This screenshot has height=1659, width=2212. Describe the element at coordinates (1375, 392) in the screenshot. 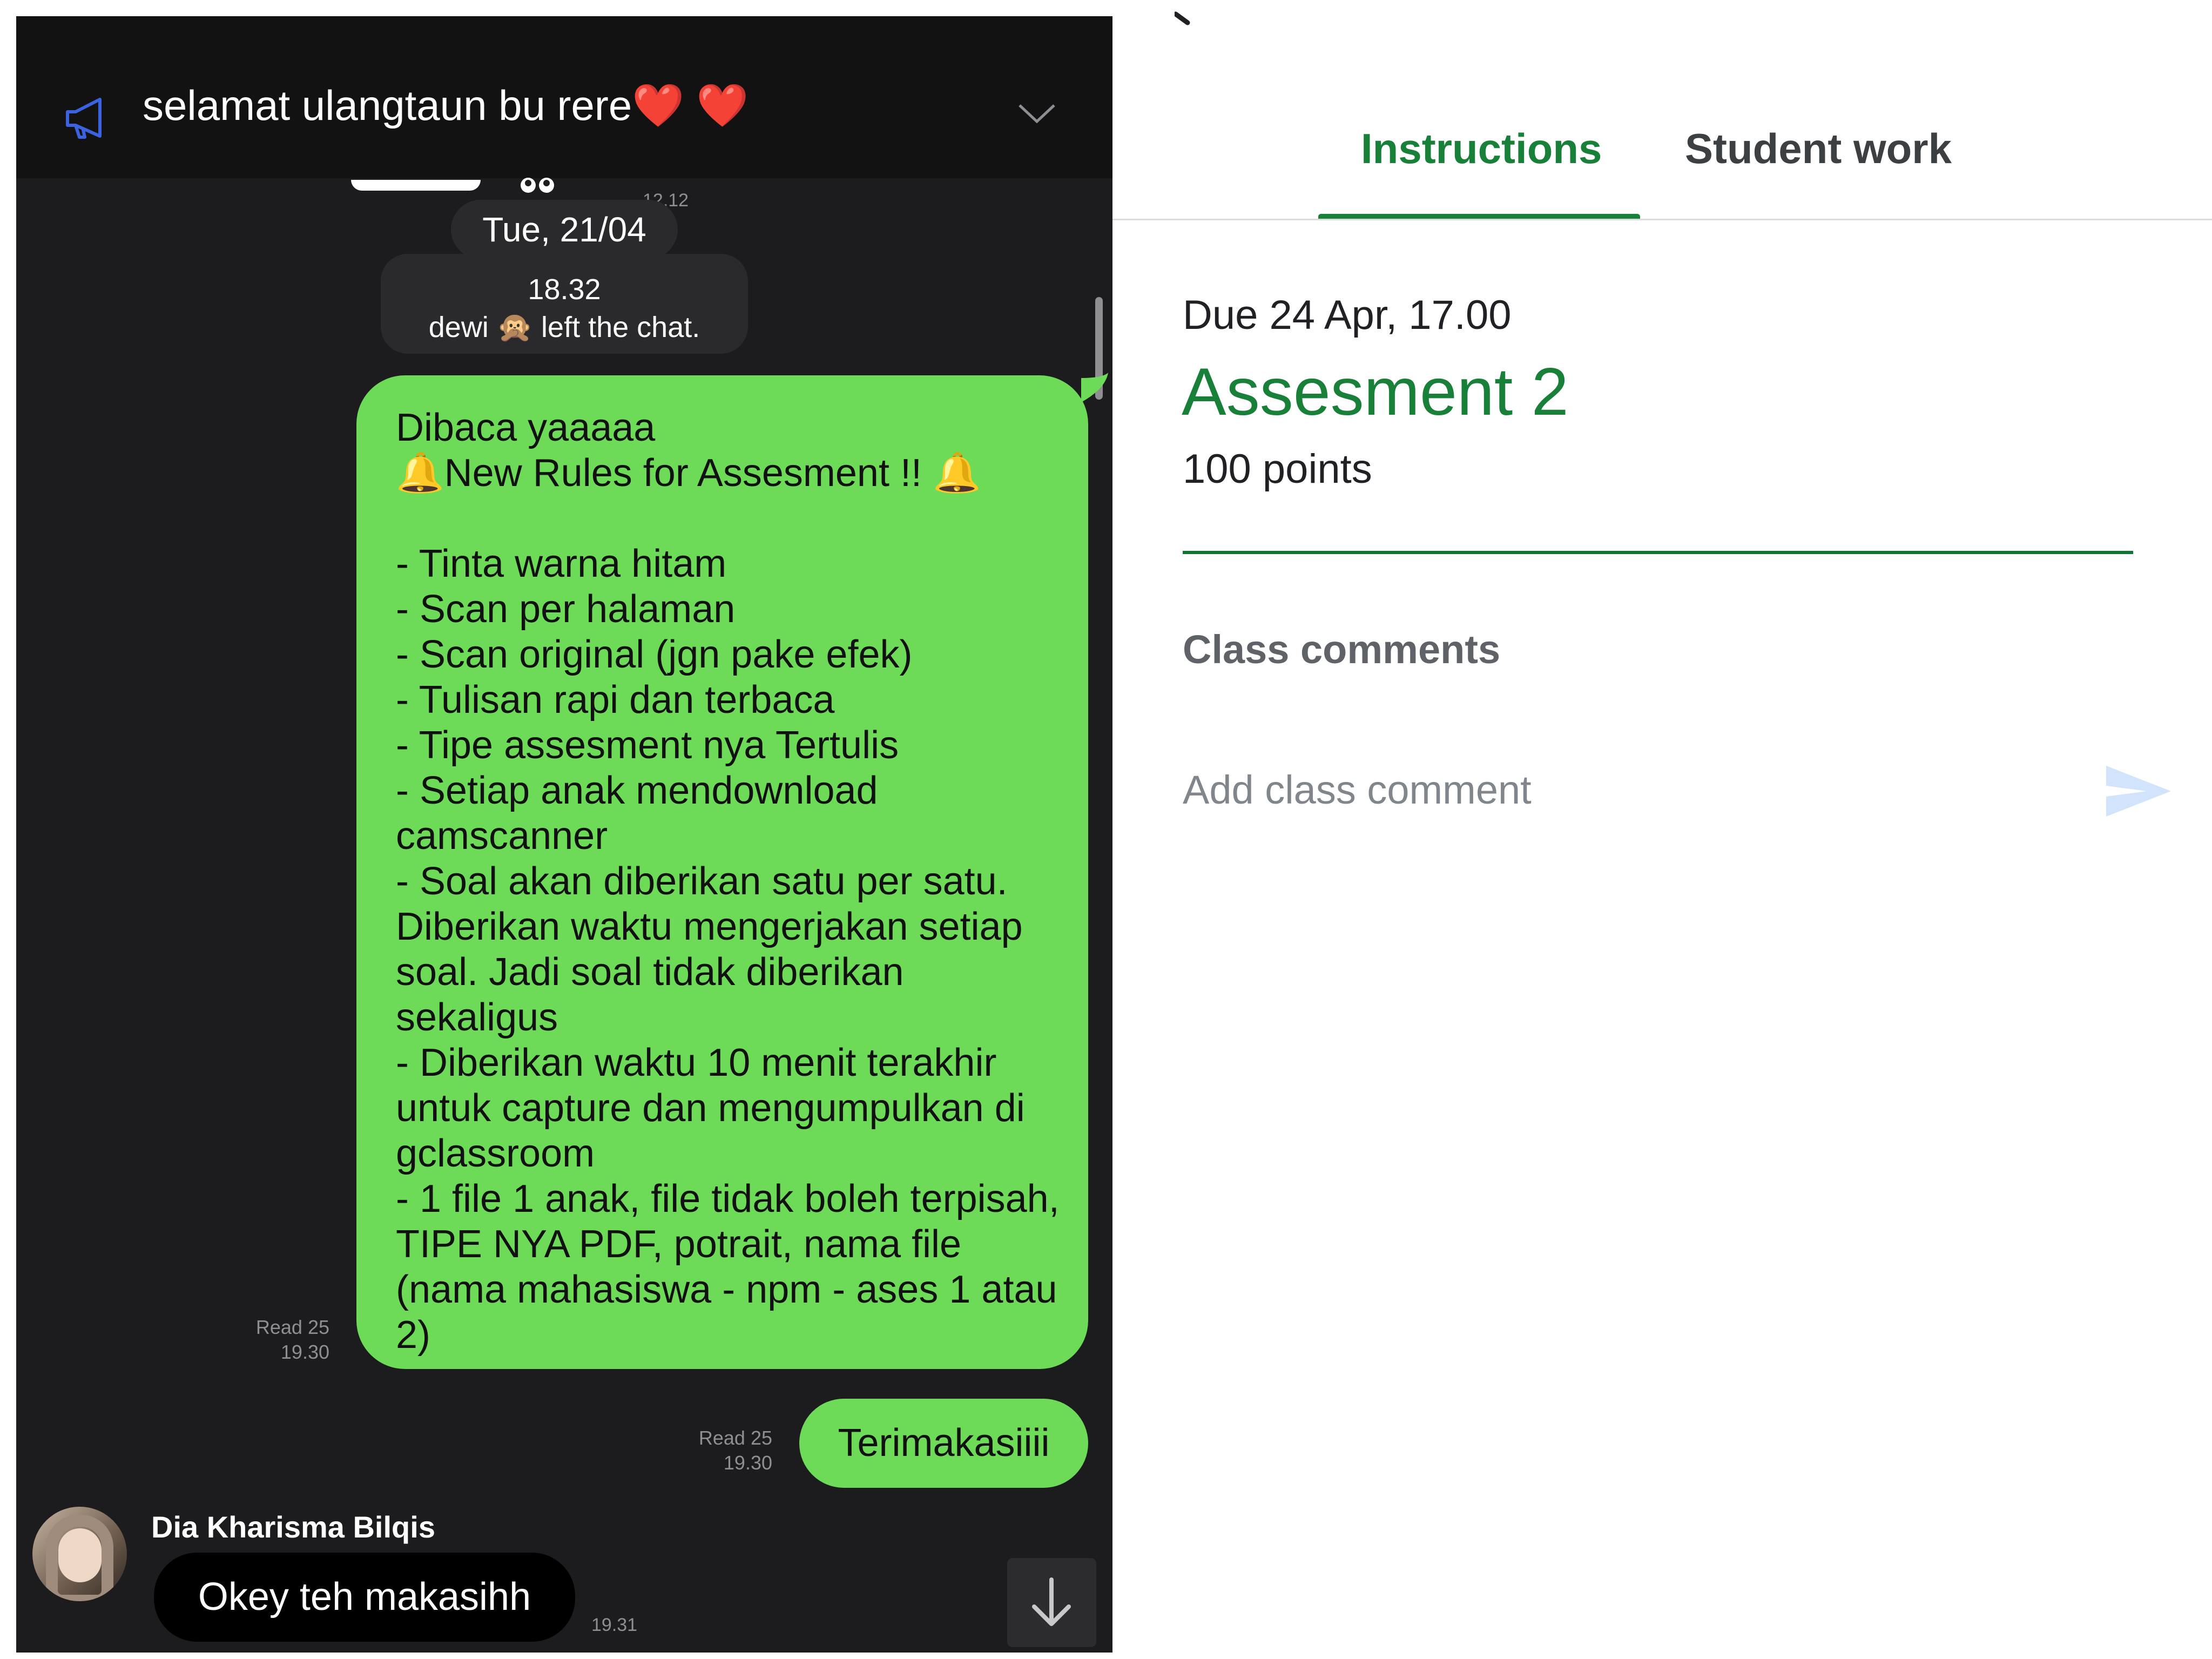

I see `assignment-title: Assesment 2` at that location.